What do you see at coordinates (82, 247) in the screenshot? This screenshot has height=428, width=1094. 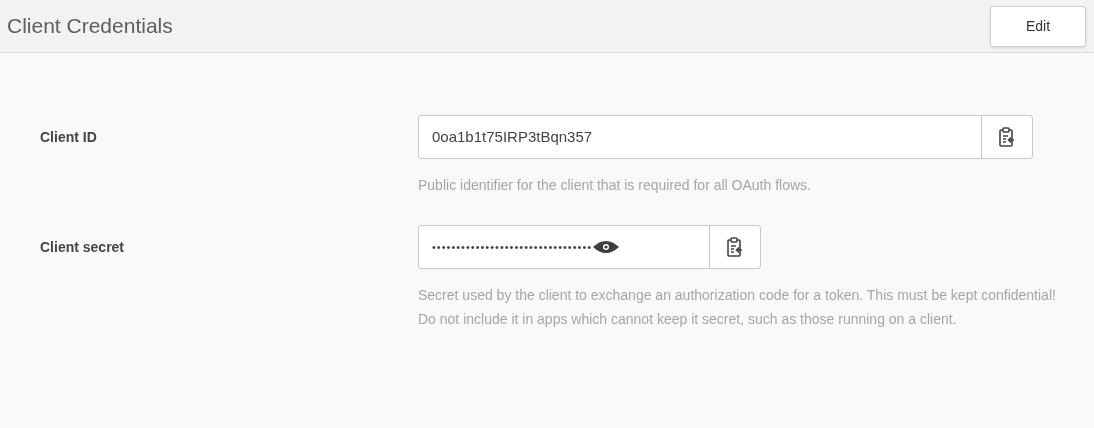 I see `field-label: Client secret` at bounding box center [82, 247].